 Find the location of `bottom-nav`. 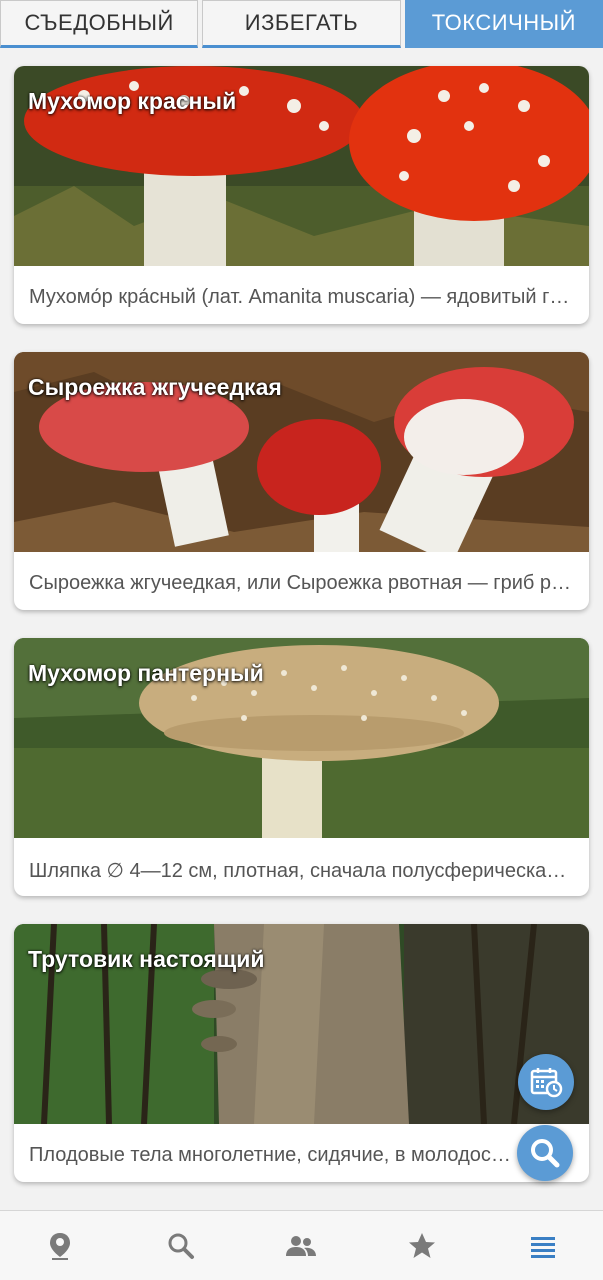

bottom-nav is located at coordinates (301, 1245).